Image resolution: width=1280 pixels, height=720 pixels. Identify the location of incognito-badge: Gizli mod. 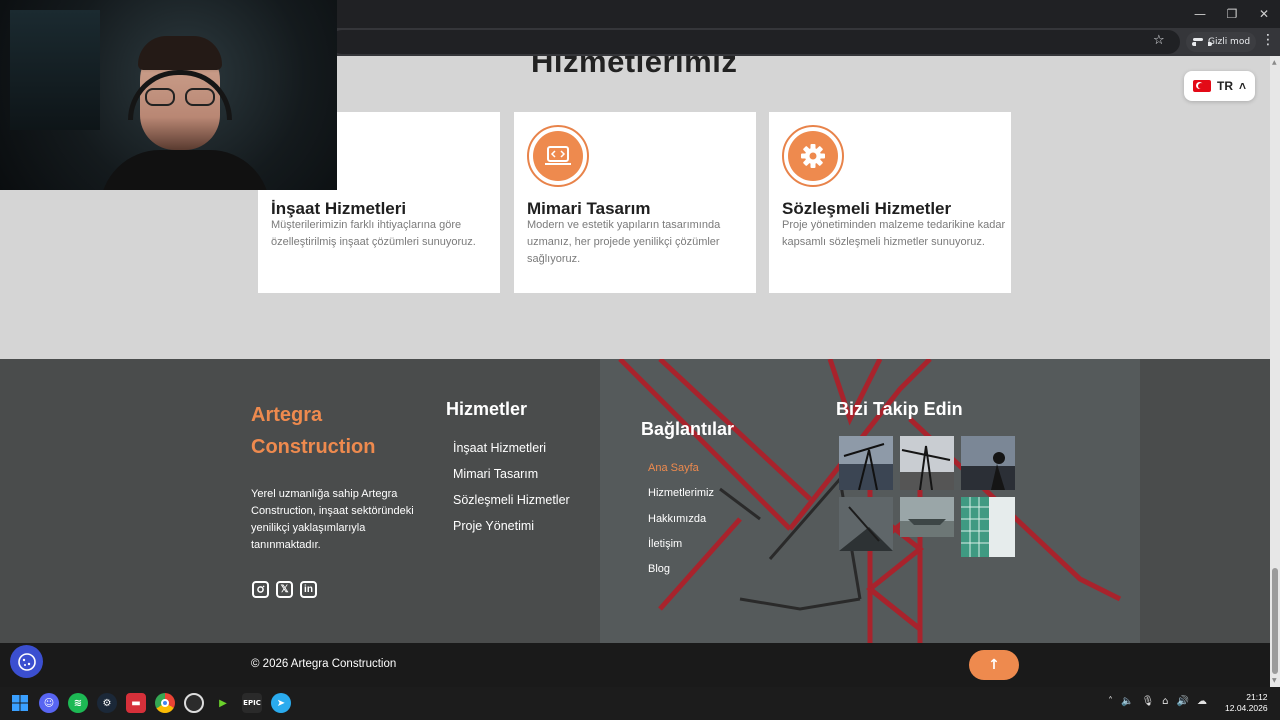
(1221, 42).